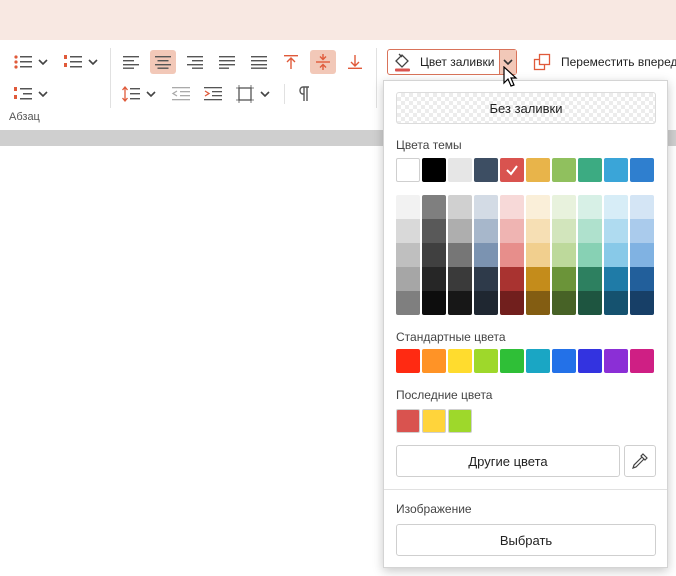 Image resolution: width=676 pixels, height=576 pixels. What do you see at coordinates (43, 62) in the screenshot?
I see `bullets-dropdown-chevron-icon` at bounding box center [43, 62].